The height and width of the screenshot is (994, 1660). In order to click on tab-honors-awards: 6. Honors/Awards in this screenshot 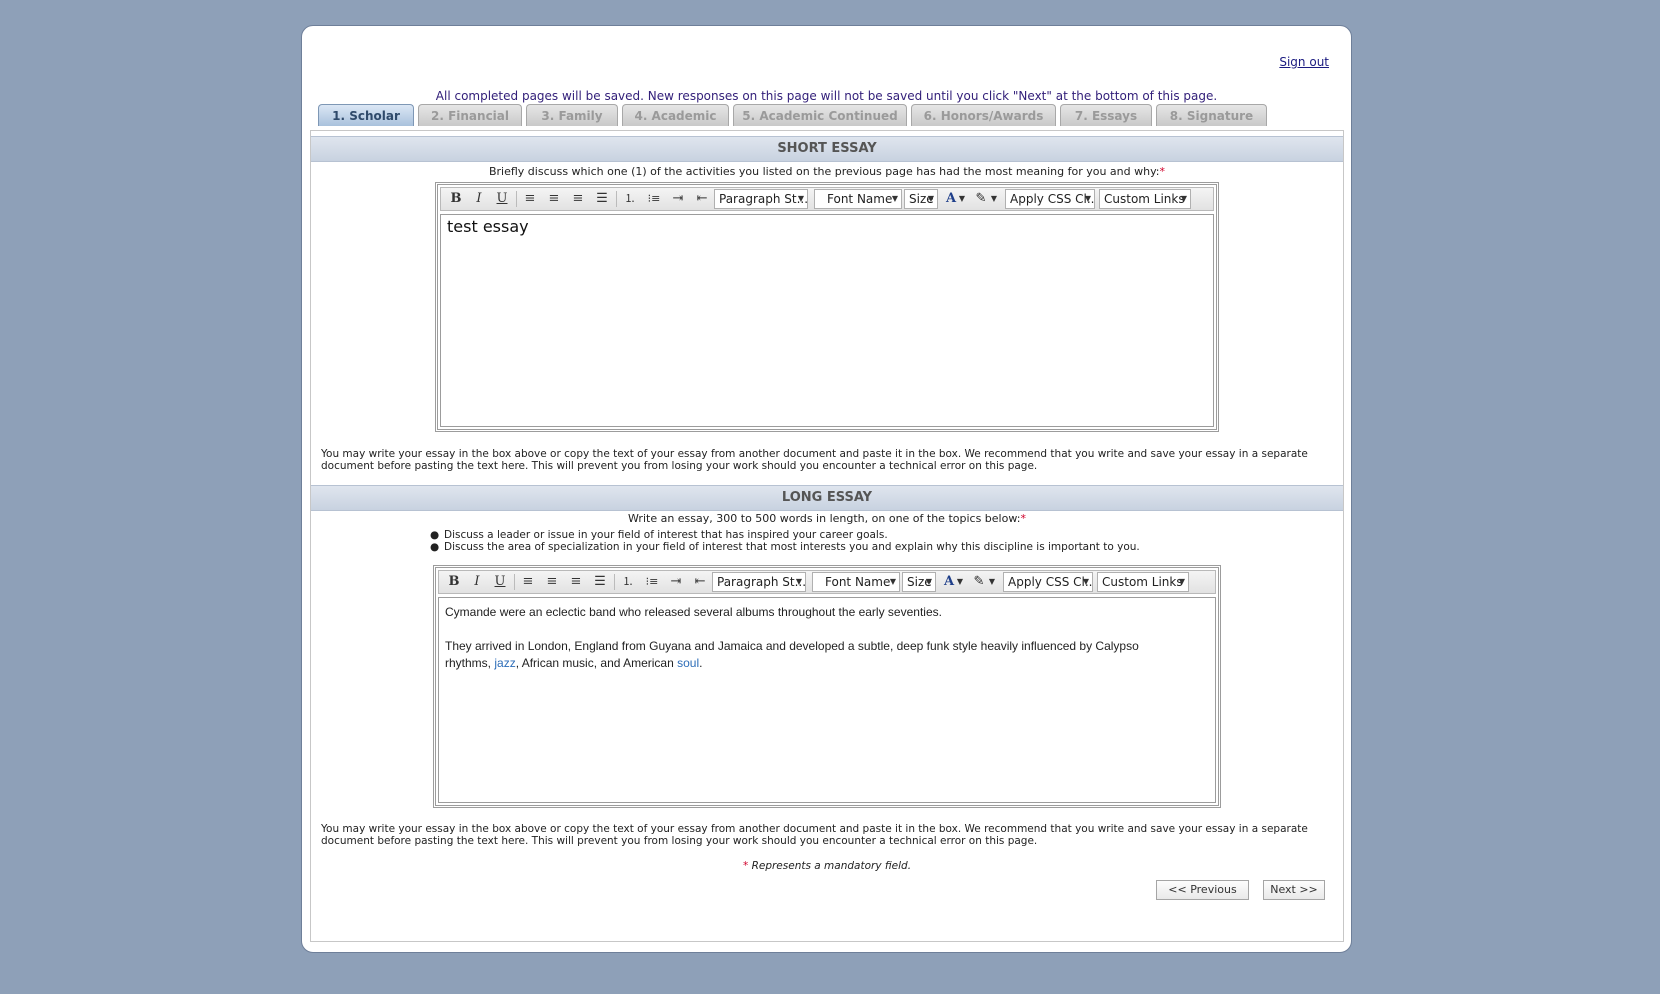, I will do `click(983, 115)`.